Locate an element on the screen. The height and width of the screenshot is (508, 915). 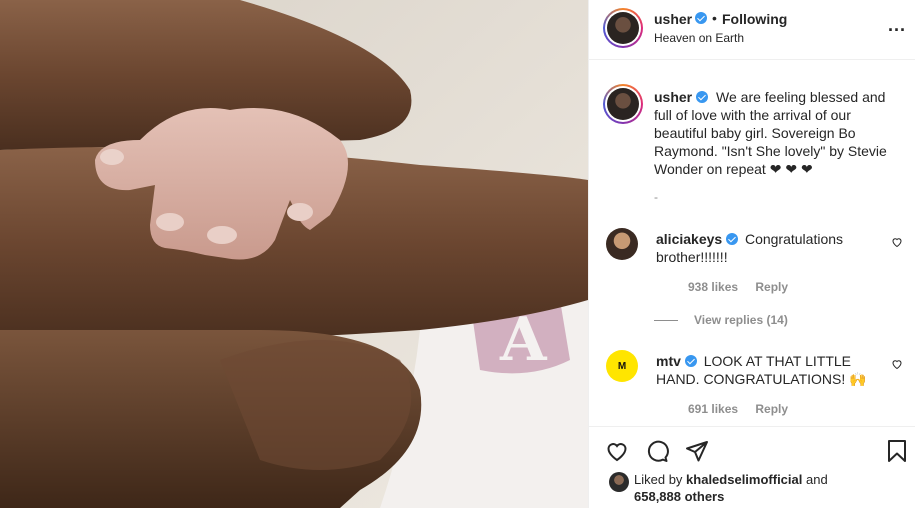
comment-likes: 938 likes is located at coordinates (713, 287).